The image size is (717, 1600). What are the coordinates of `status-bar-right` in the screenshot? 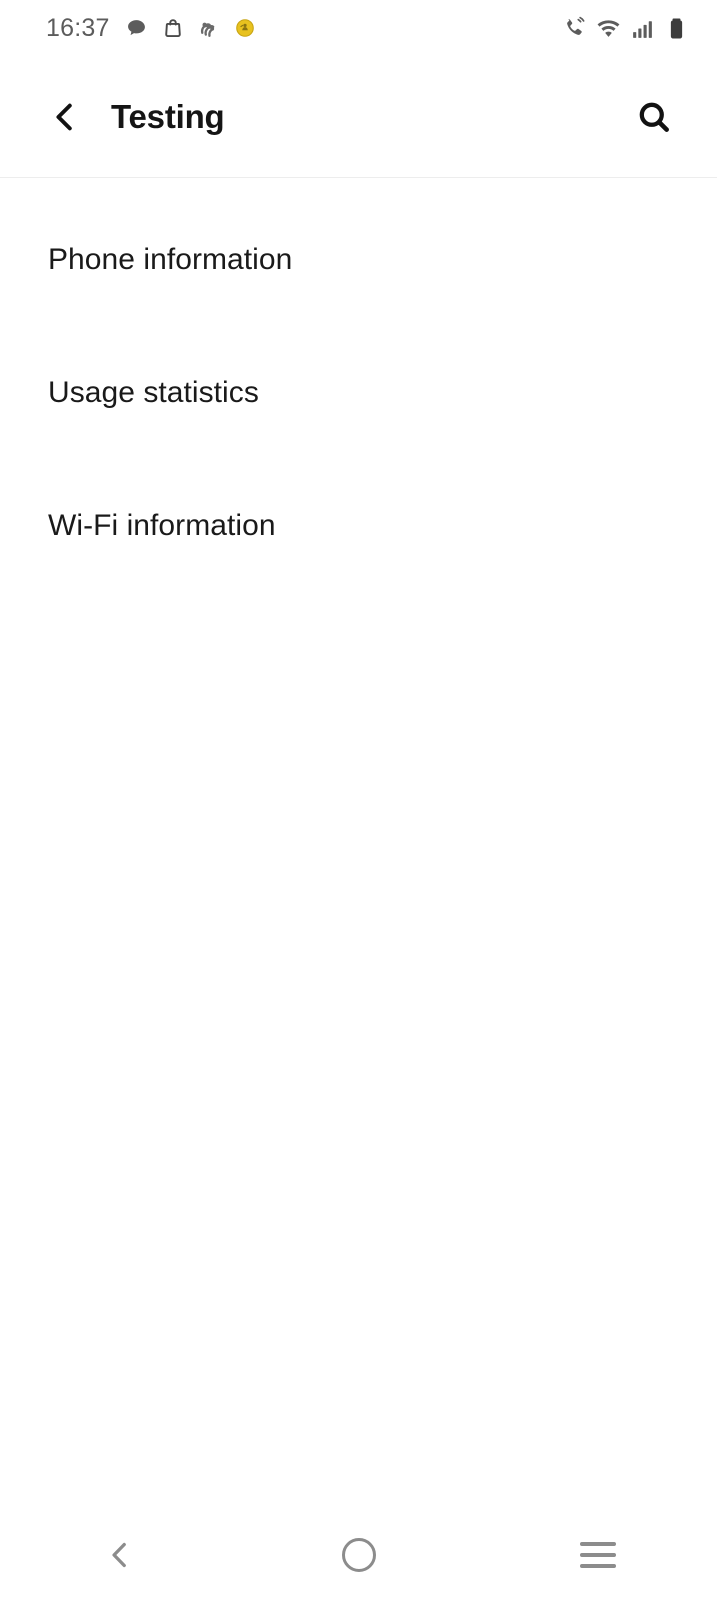 It's located at (625, 28).